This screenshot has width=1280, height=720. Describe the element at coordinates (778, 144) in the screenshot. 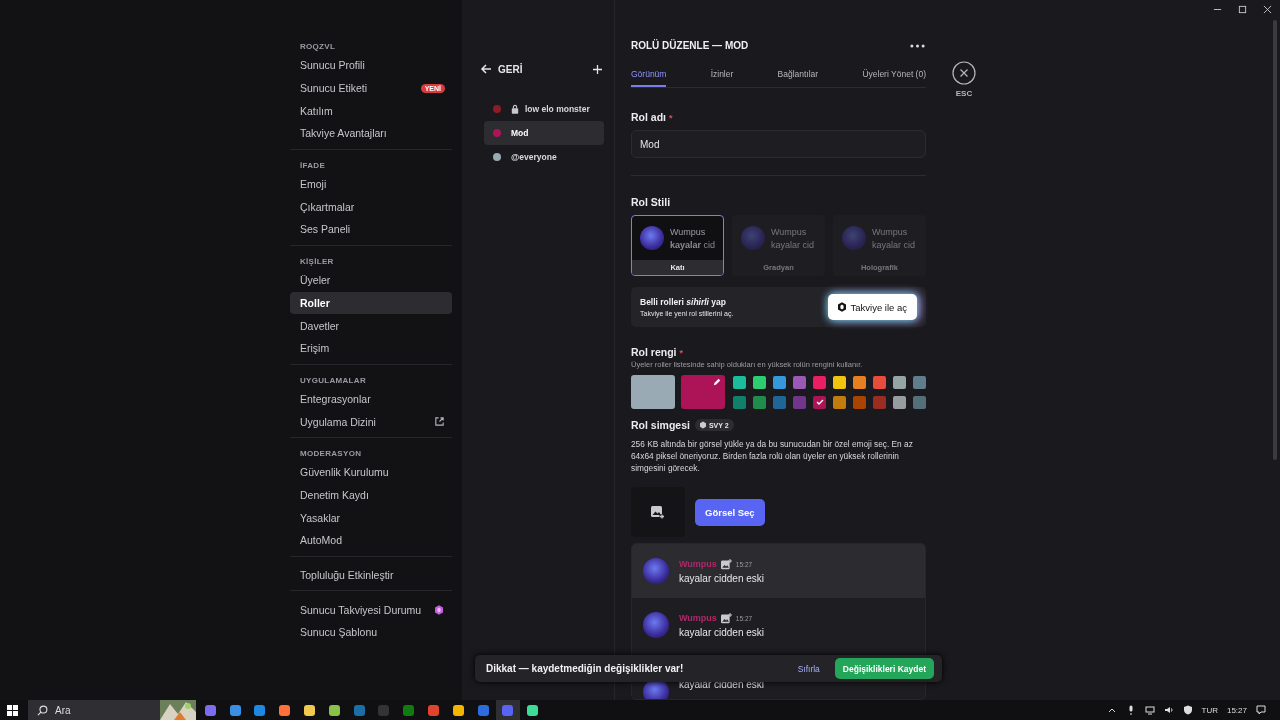

I see `role-name-field: Mod` at that location.